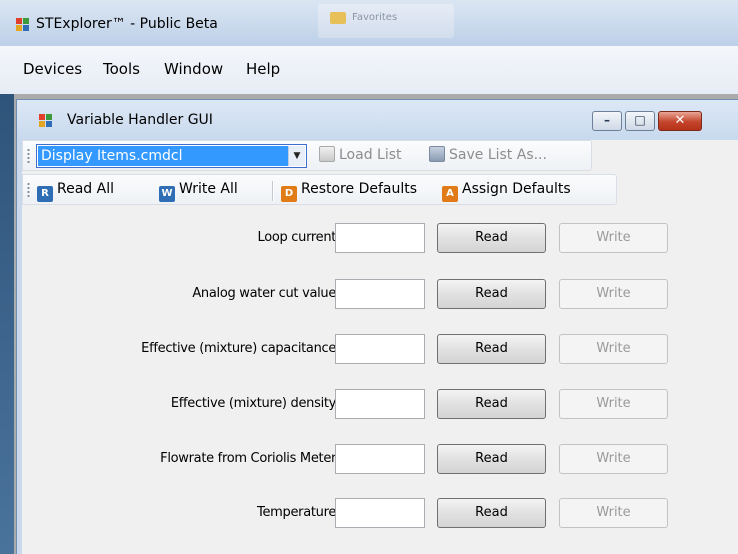 This screenshot has width=738, height=554. What do you see at coordinates (22, 24) in the screenshot?
I see `app-icon` at bounding box center [22, 24].